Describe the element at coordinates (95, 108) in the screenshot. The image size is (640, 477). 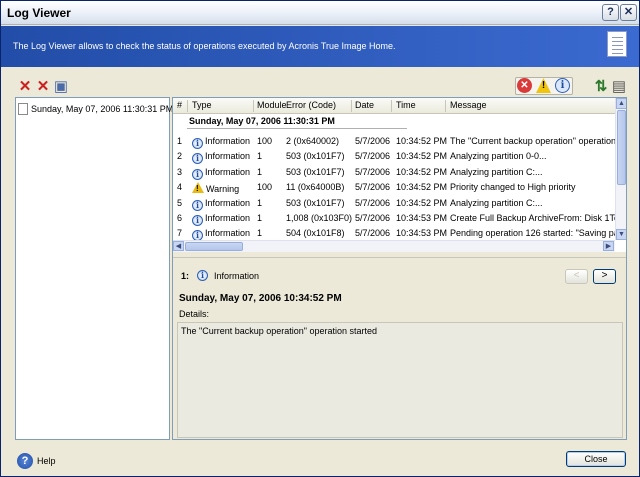
I see `tree-item-log: Sunday, May 07, 2006 11:30:31 PM` at that location.